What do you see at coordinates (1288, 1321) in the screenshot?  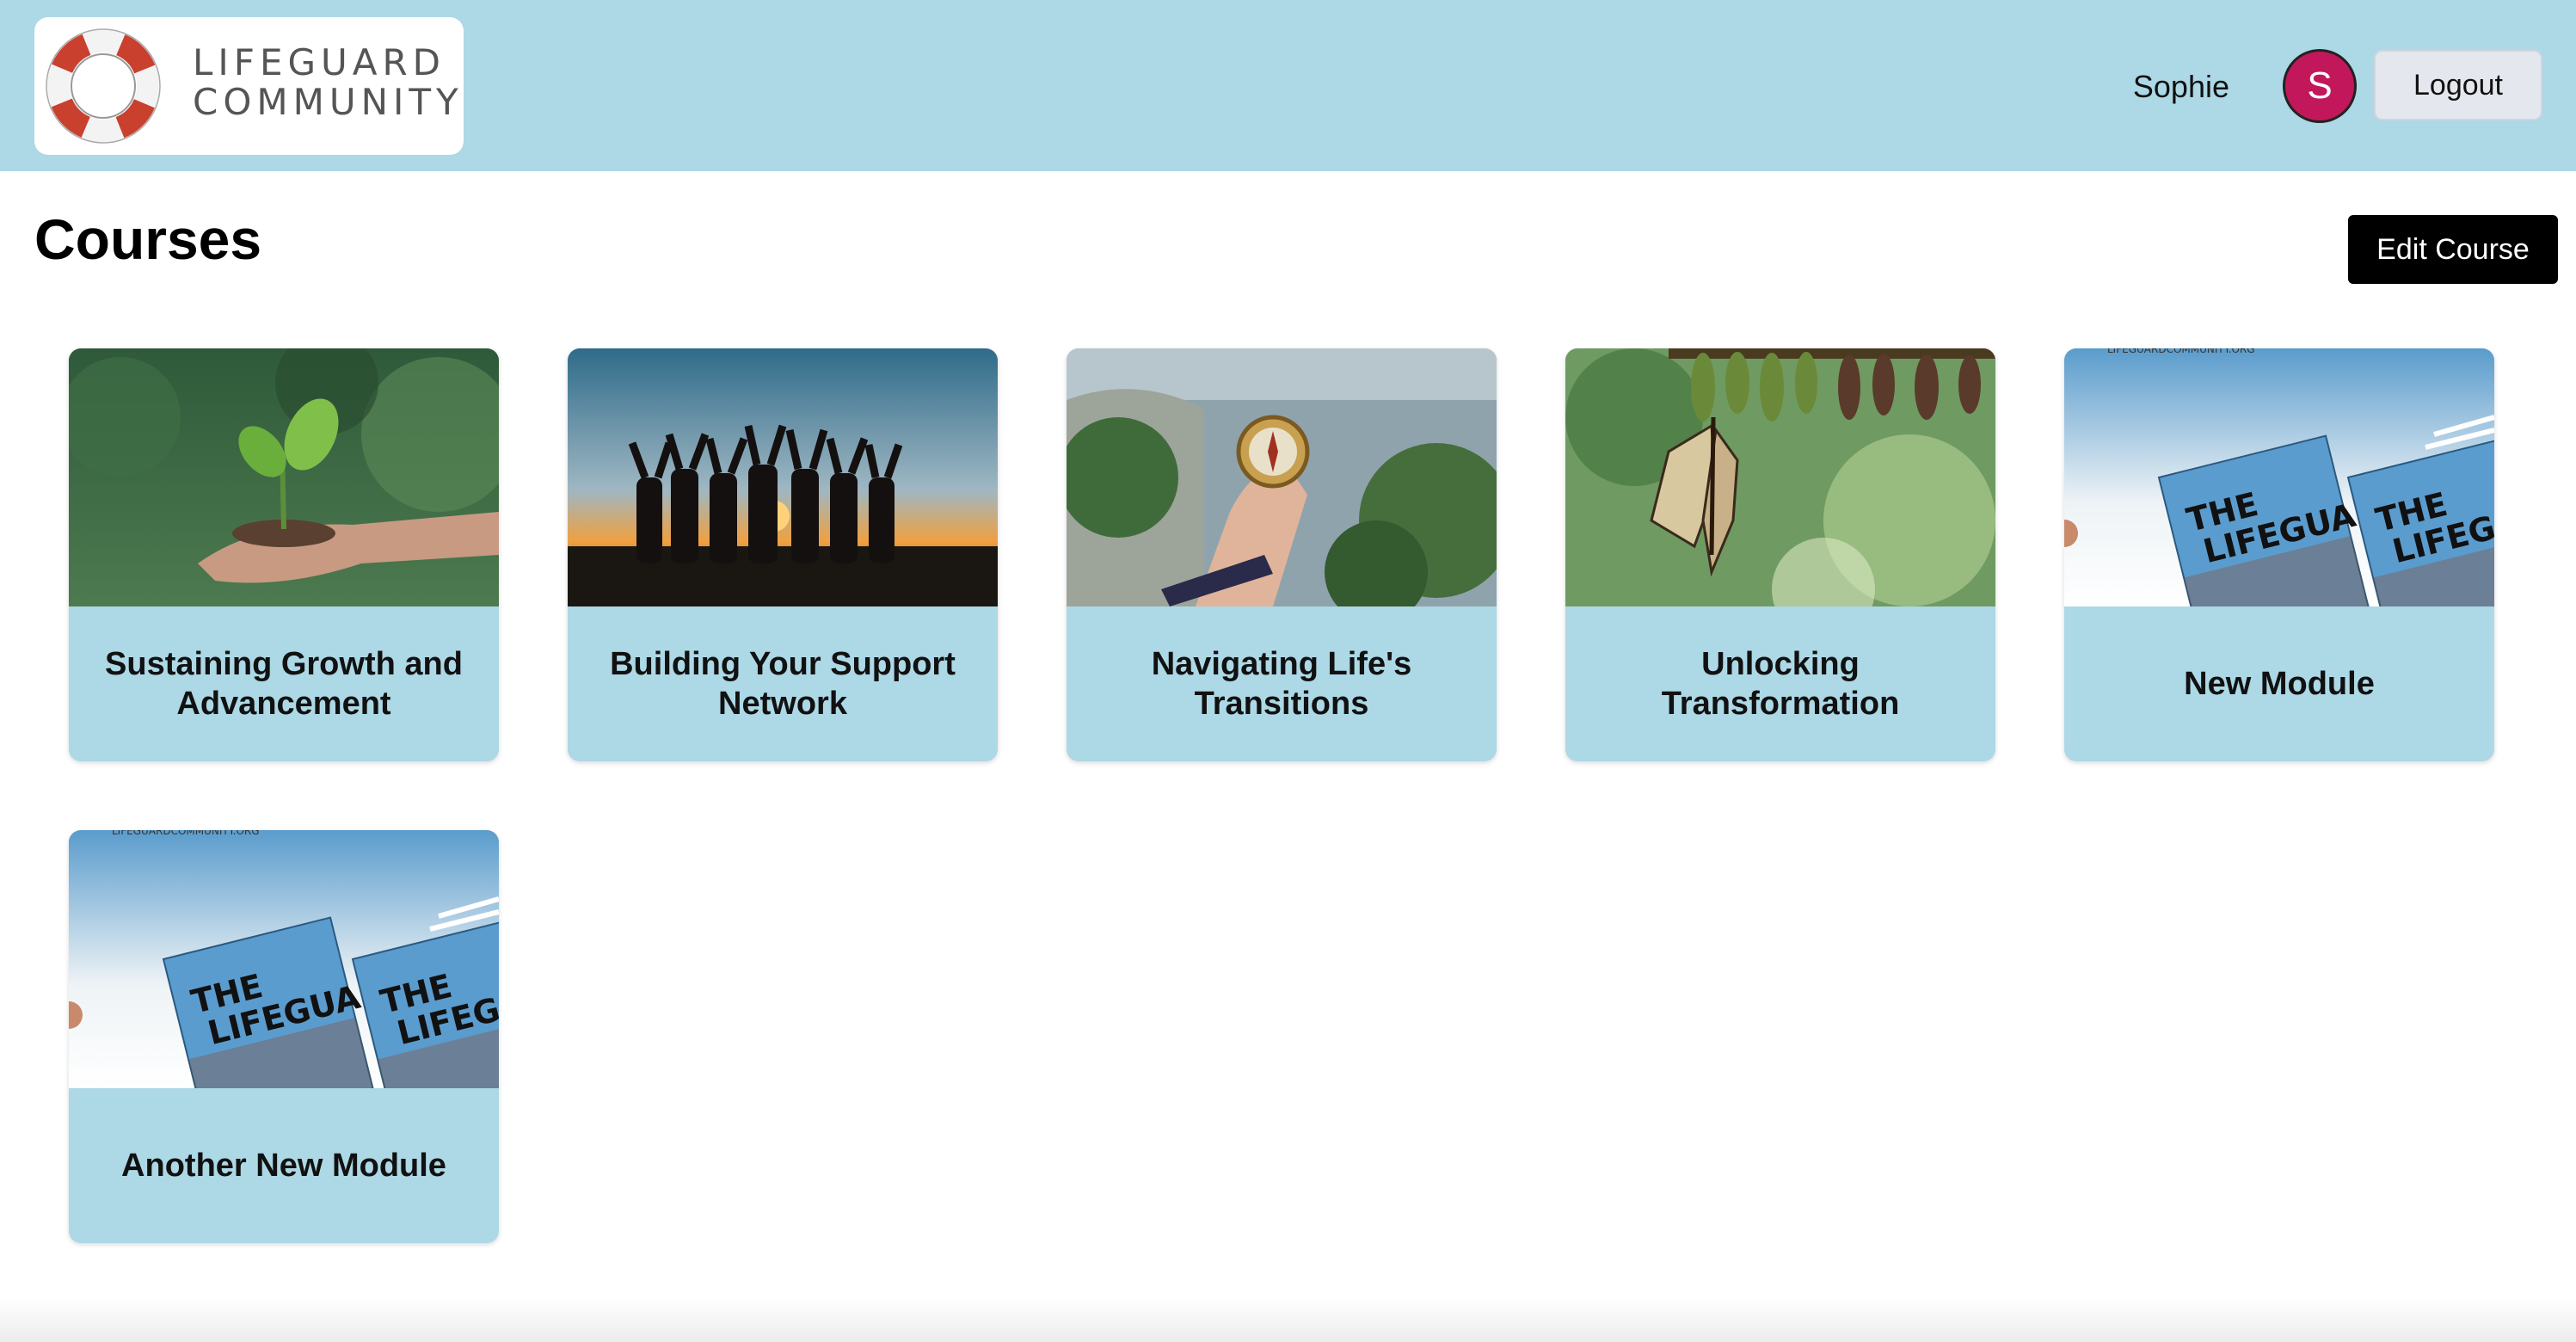 I see `page-bottom-fade` at bounding box center [1288, 1321].